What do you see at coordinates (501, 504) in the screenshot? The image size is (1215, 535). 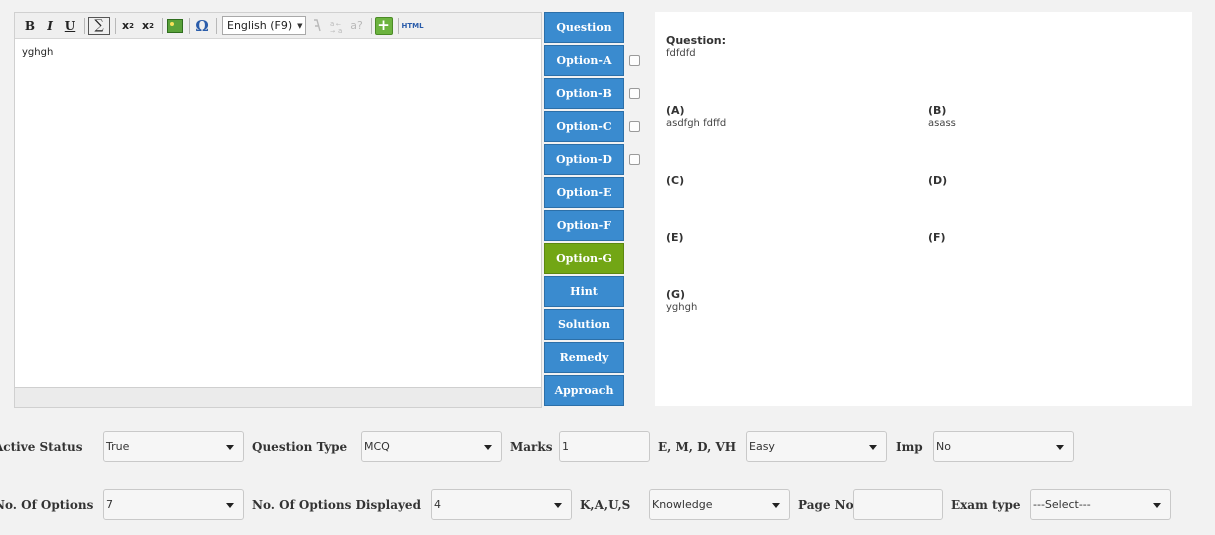 I see `num-options-displayed-select: 4` at bounding box center [501, 504].